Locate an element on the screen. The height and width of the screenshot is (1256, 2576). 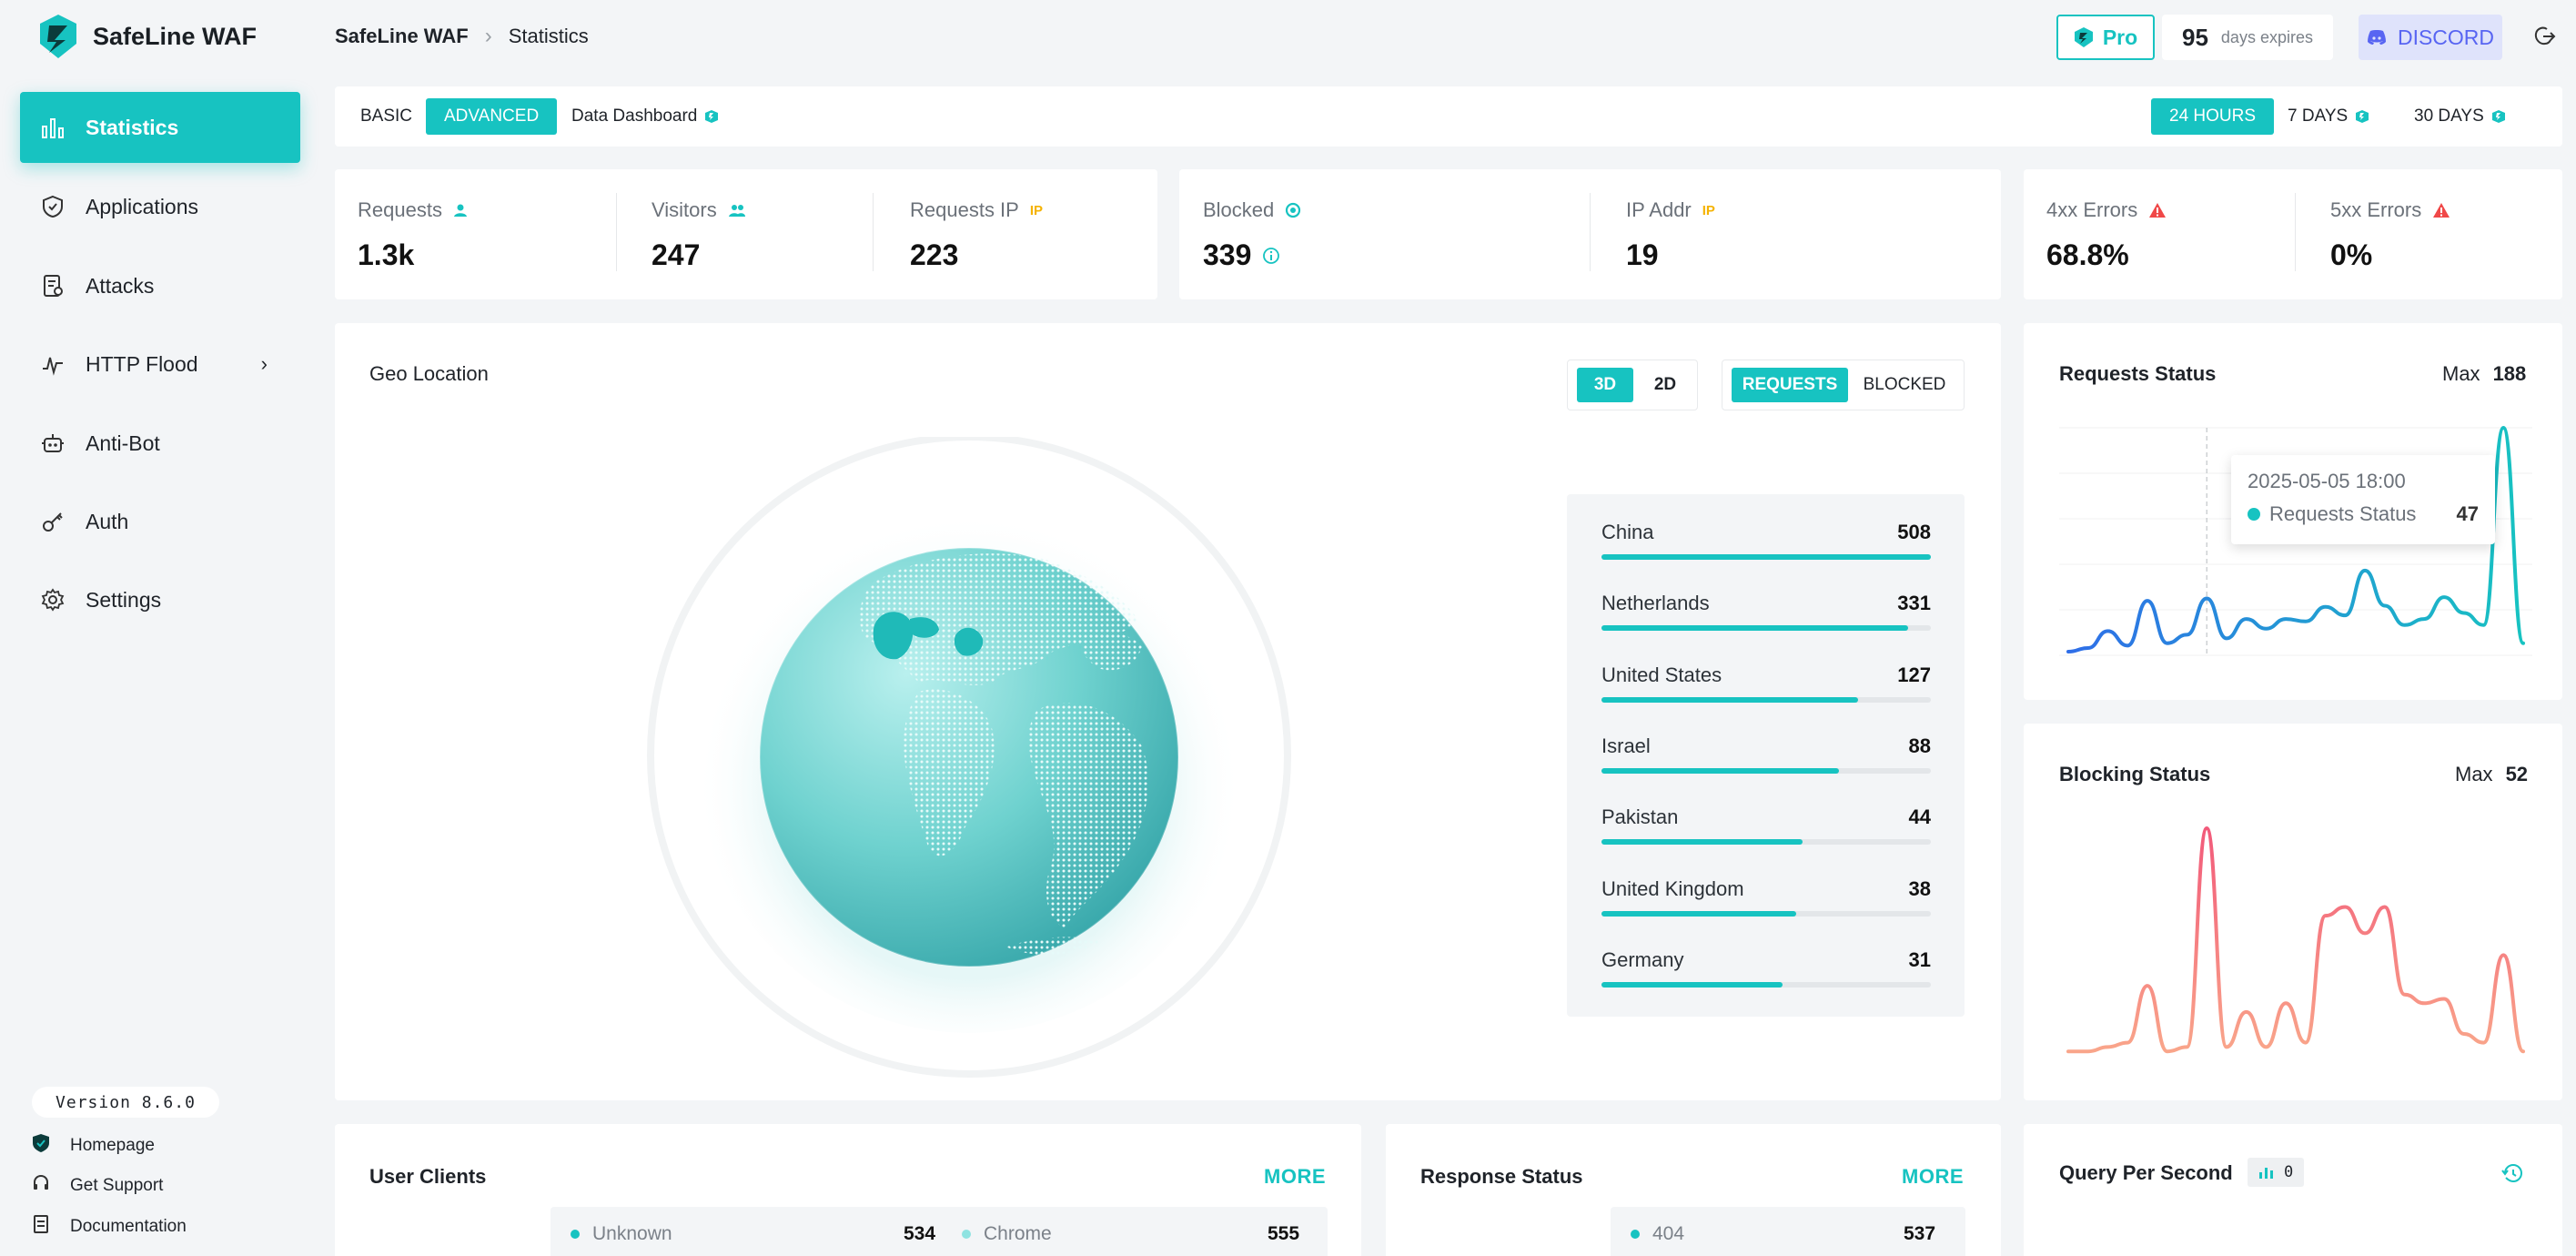
pulse-icon is located at coordinates (53, 364).